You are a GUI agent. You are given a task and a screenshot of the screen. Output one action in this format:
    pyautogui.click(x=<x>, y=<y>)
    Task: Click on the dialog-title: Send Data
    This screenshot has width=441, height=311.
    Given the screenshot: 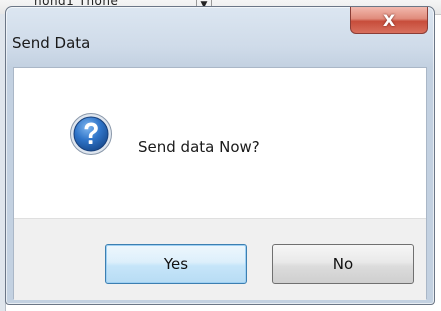 What is the action you would take?
    pyautogui.click(x=51, y=43)
    